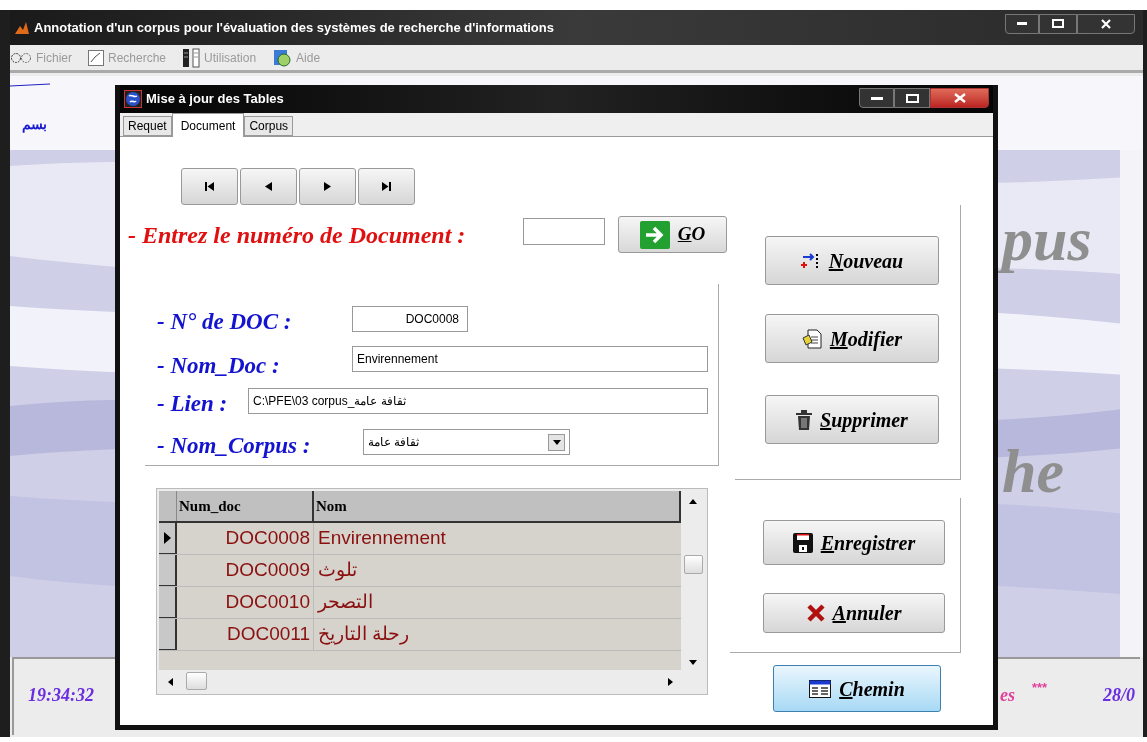 This screenshot has height=742, width=1147. I want to click on header-text: بسم, so click(34, 125).